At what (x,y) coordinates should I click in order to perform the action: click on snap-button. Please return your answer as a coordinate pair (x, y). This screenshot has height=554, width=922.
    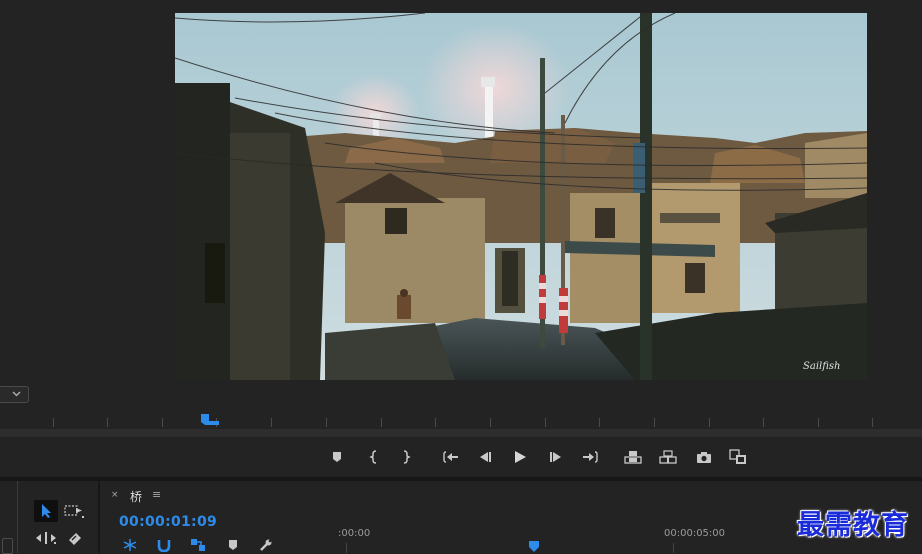
    Looking at the image, I should click on (164, 545).